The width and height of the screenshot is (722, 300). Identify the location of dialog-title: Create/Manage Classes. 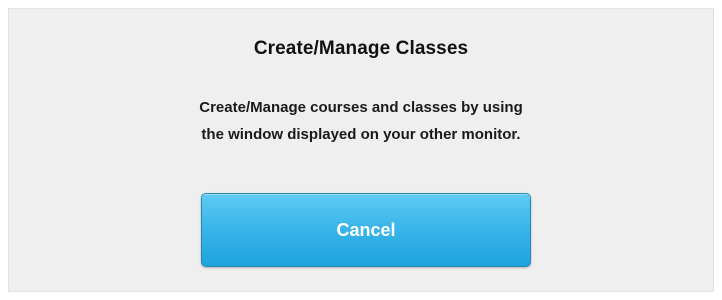
(361, 48).